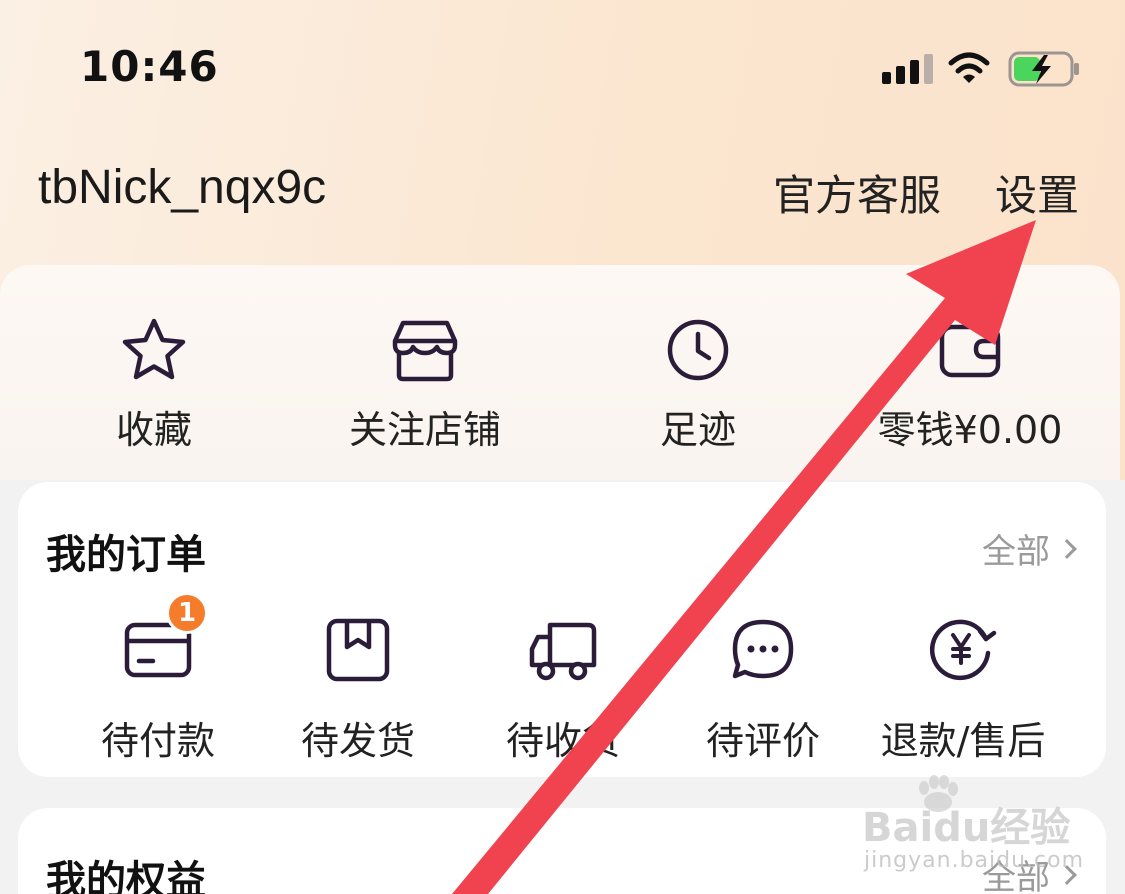 The width and height of the screenshot is (1125, 894). I want to click on orders-view-all-link: 全部, so click(1029, 548).